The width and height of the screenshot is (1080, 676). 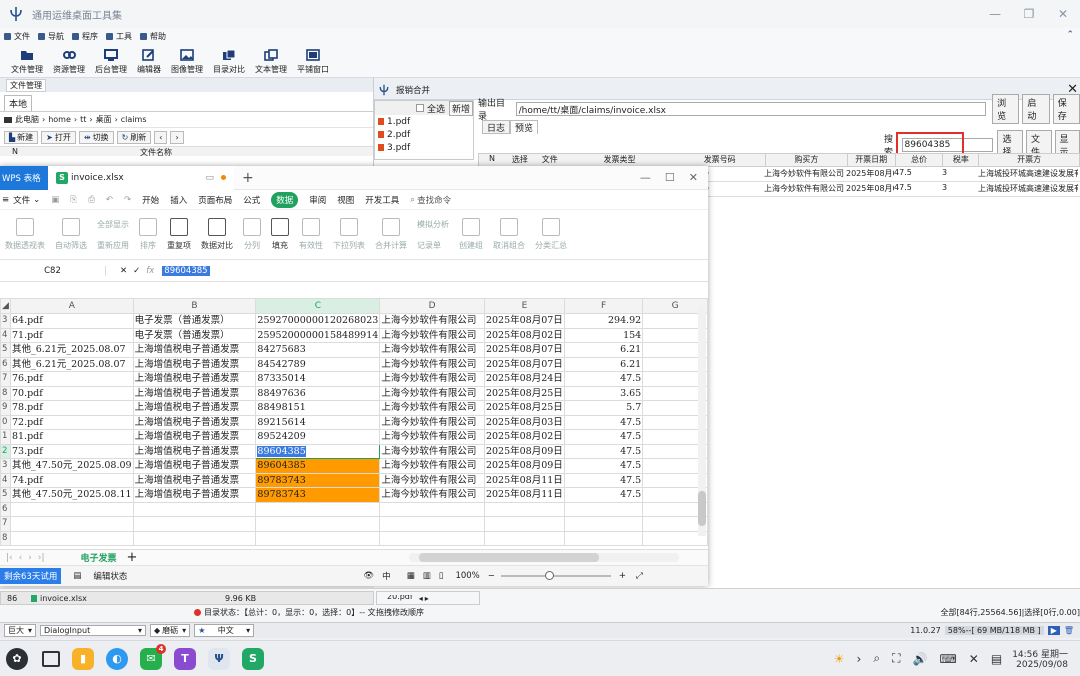 I want to click on zoom-out-icon: −, so click(x=491, y=576).